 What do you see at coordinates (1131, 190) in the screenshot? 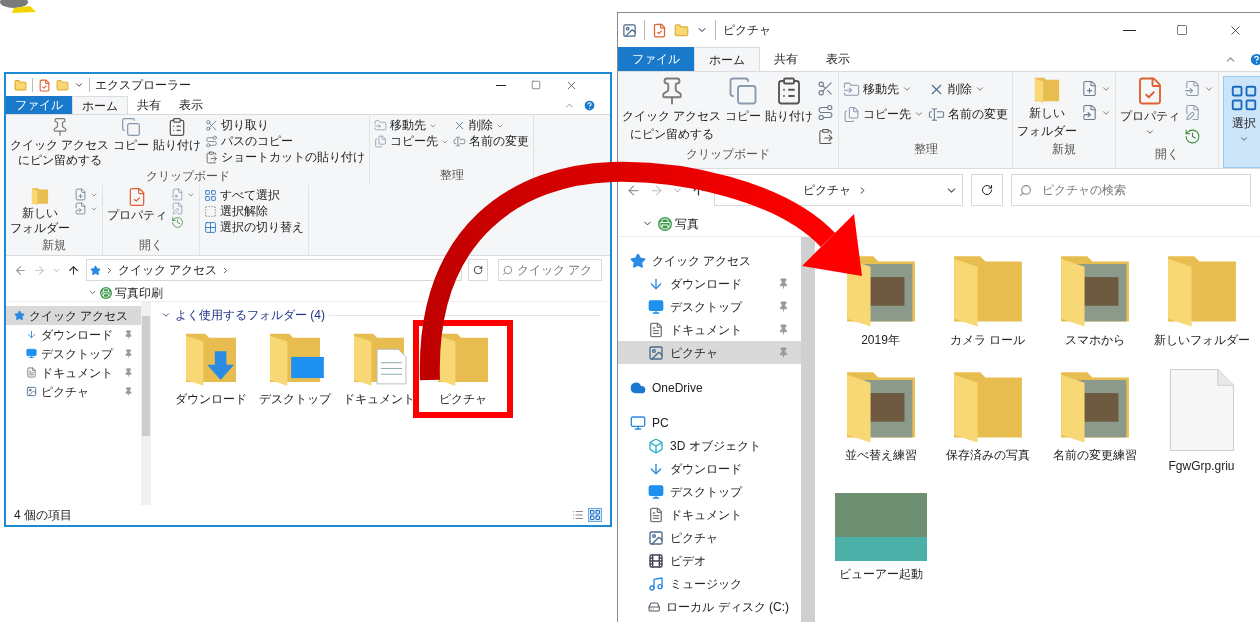
I see `search-field: ピクチャの検索` at bounding box center [1131, 190].